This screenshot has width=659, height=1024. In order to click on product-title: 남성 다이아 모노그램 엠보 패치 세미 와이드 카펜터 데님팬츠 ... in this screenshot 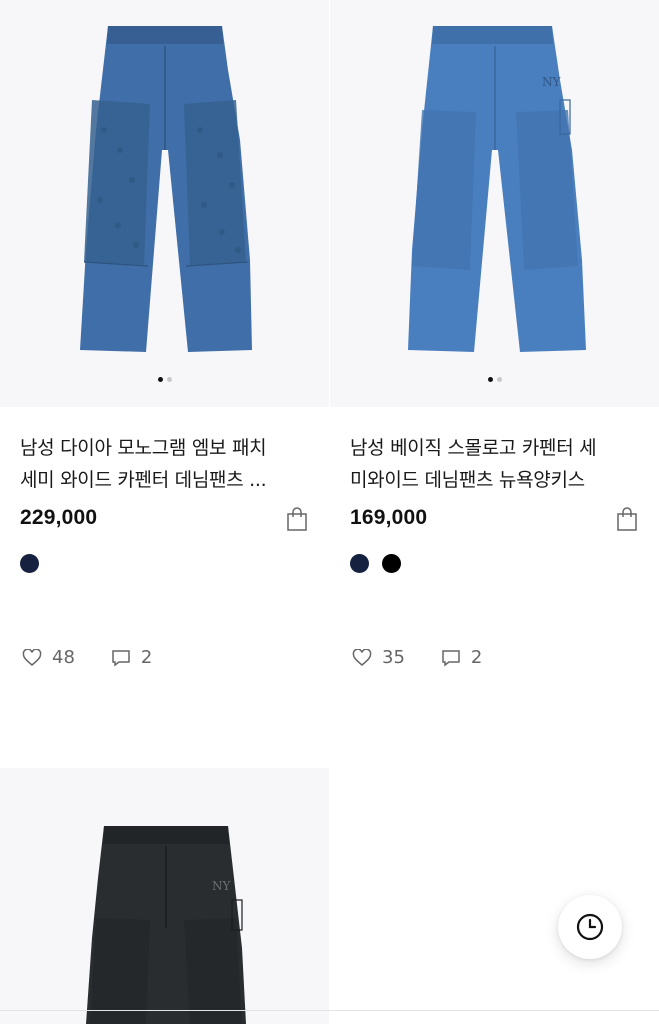, I will do `click(163, 464)`.